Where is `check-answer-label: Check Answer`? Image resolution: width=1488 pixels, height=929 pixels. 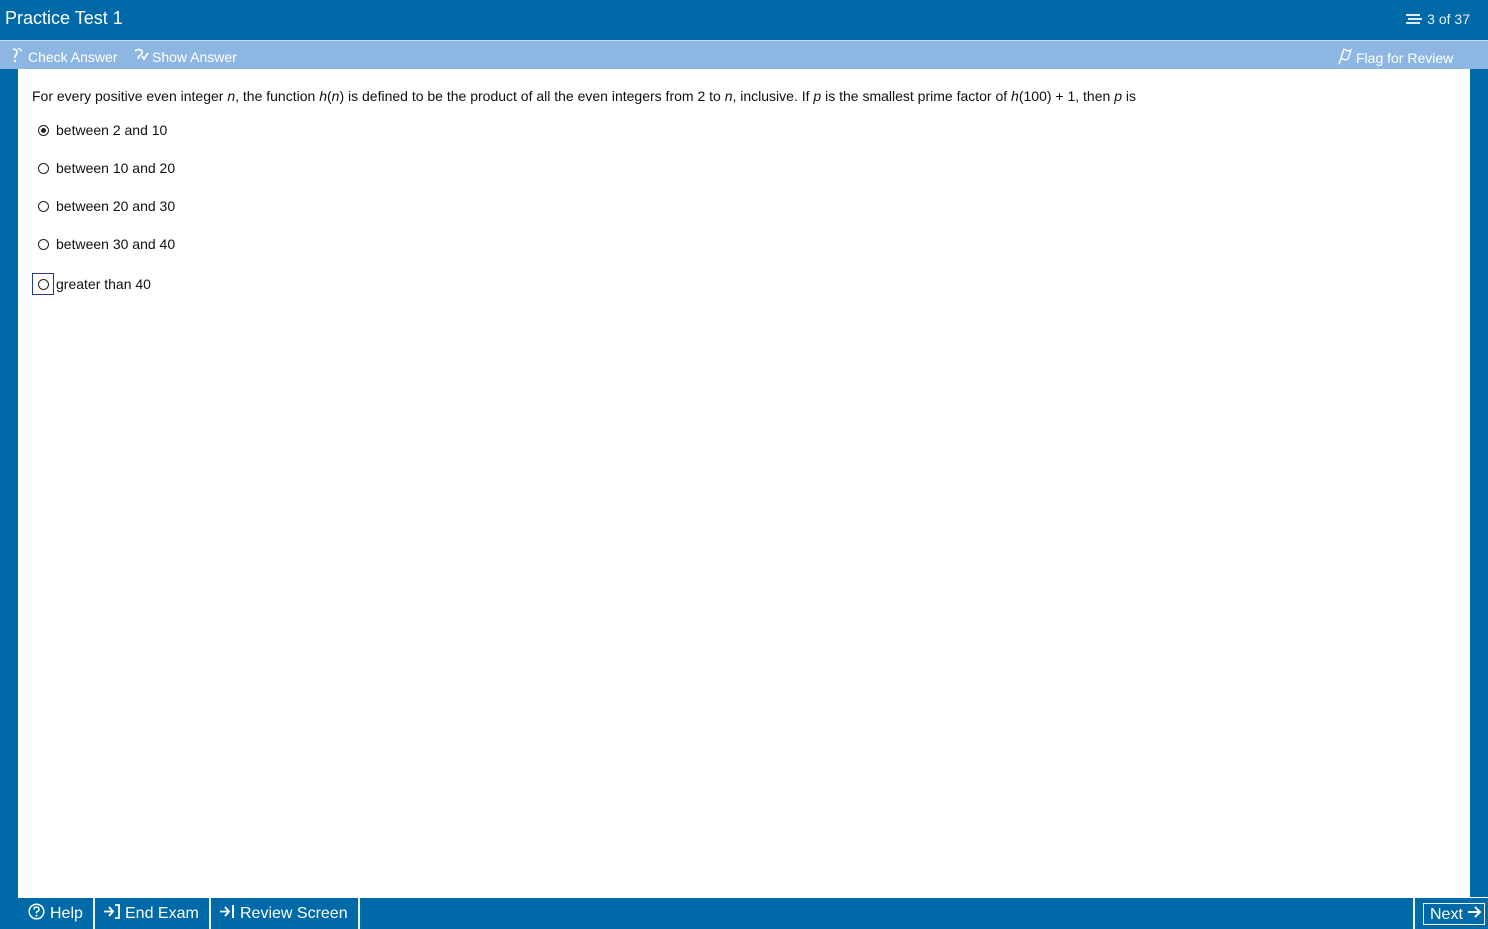 check-answer-label: Check Answer is located at coordinates (73, 56).